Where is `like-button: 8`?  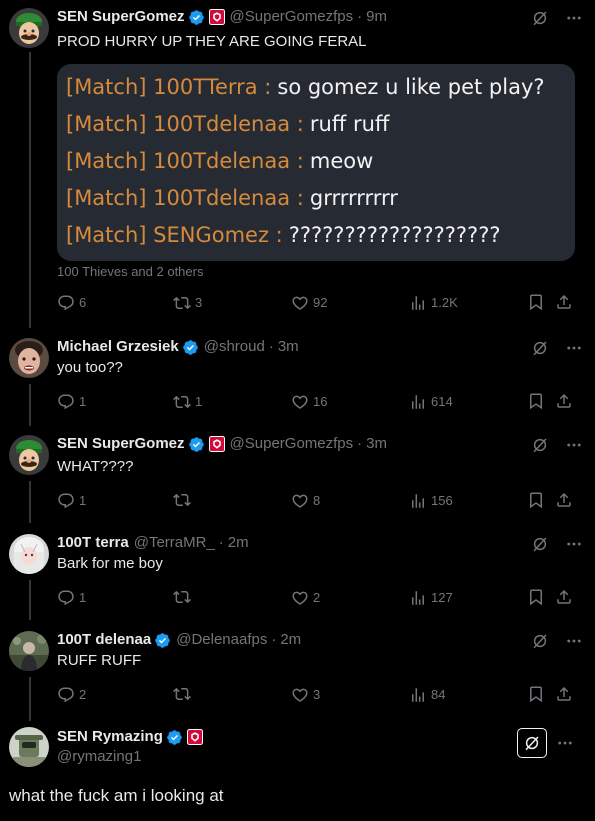 like-button: 8 is located at coordinates (305, 501).